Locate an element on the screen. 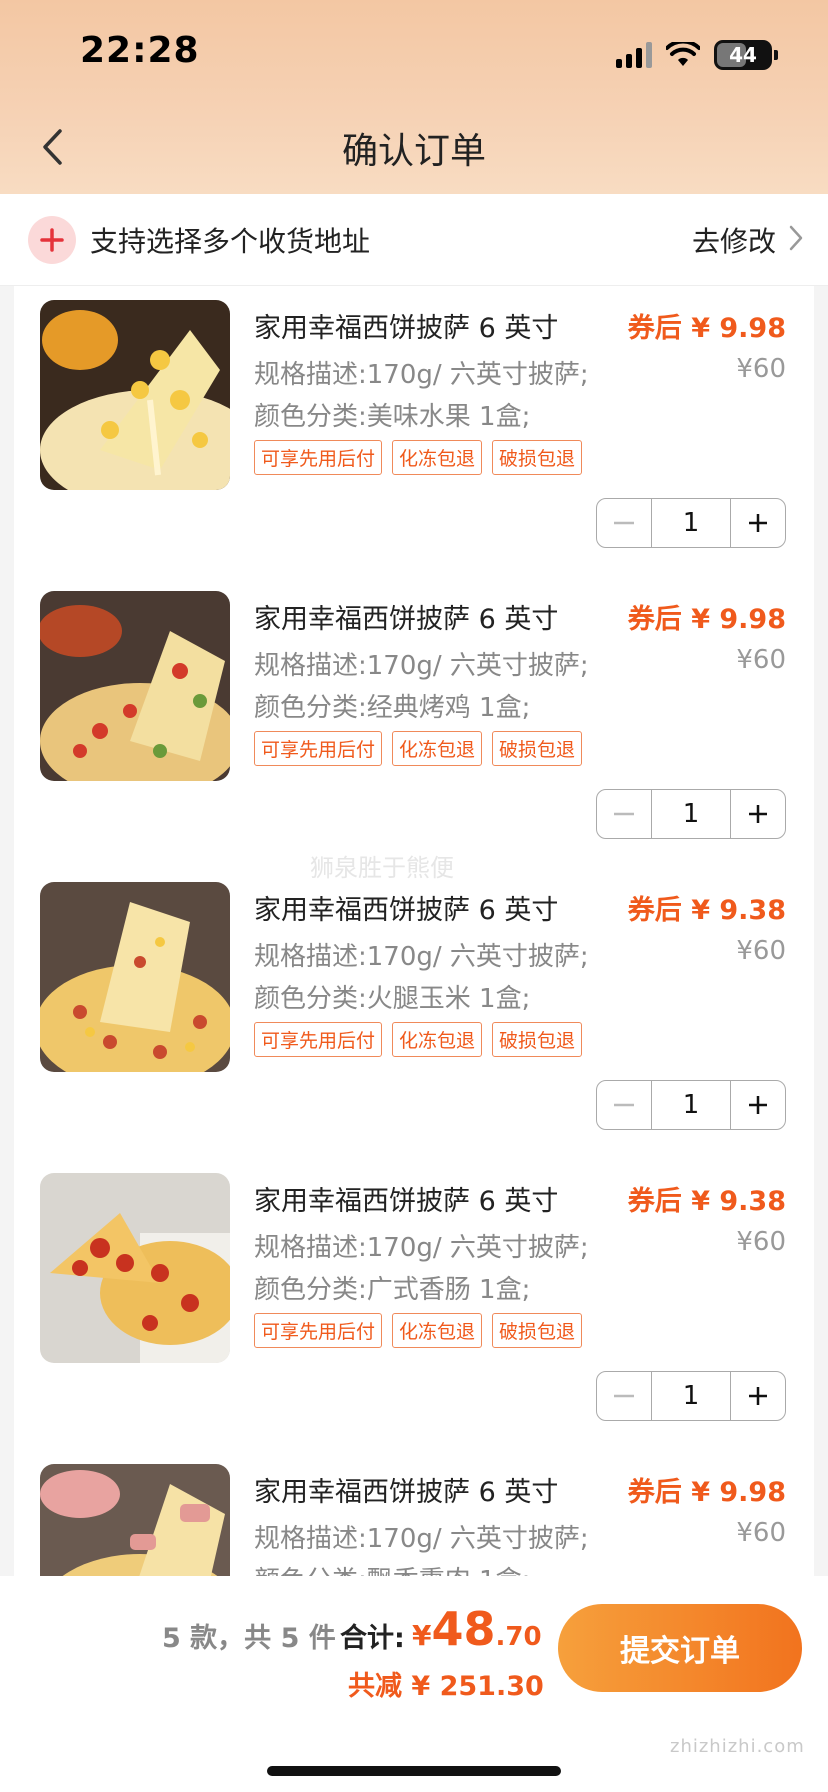  nav-bar: 确认订单 is located at coordinates (414, 147).